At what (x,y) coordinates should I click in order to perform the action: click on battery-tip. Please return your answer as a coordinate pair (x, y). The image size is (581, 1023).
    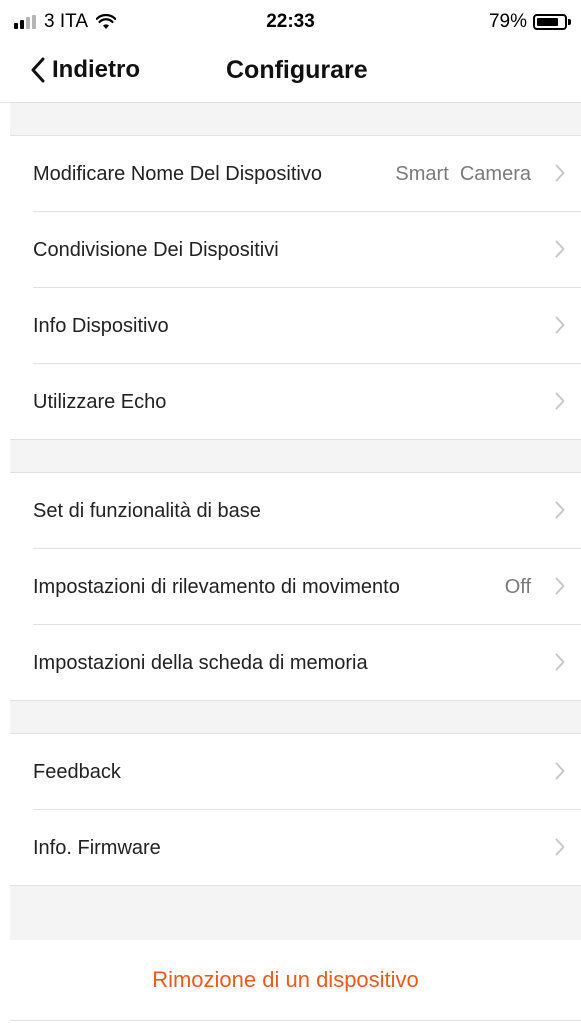
    Looking at the image, I should click on (569, 22).